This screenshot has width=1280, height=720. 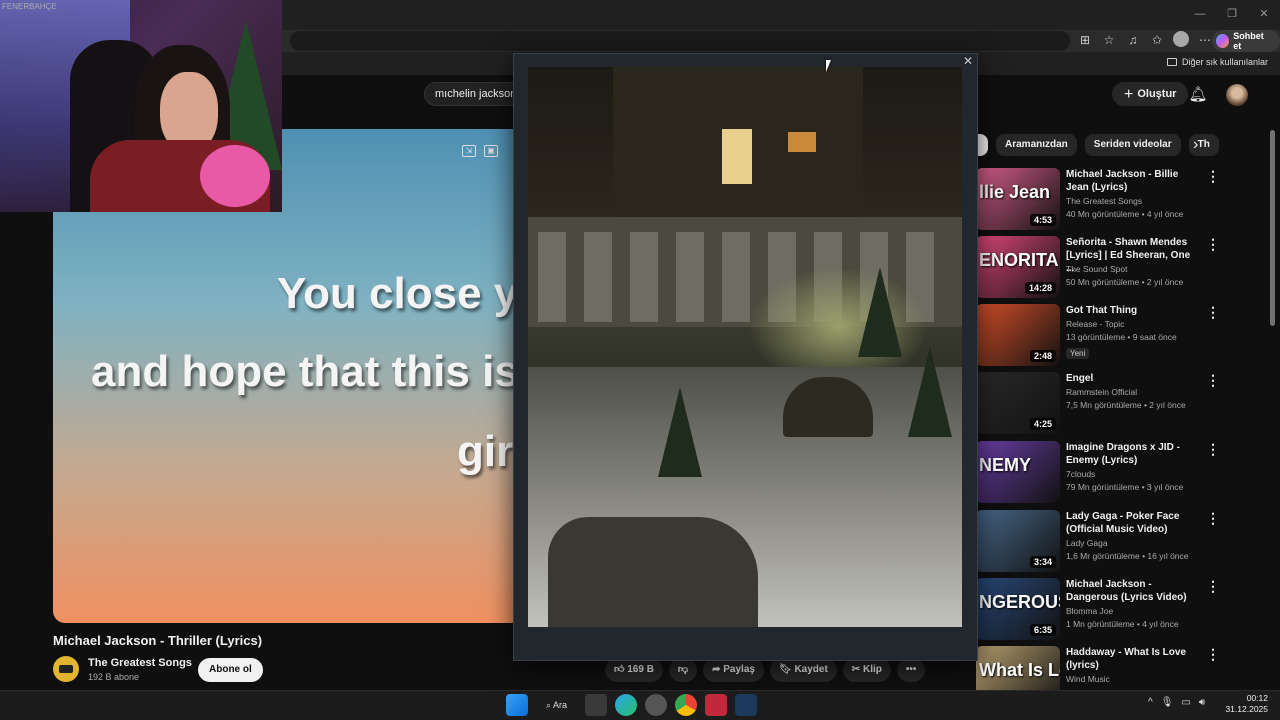 What do you see at coordinates (480, 151) in the screenshot?
I see `video-overlay-controls: ⇲ ▣` at bounding box center [480, 151].